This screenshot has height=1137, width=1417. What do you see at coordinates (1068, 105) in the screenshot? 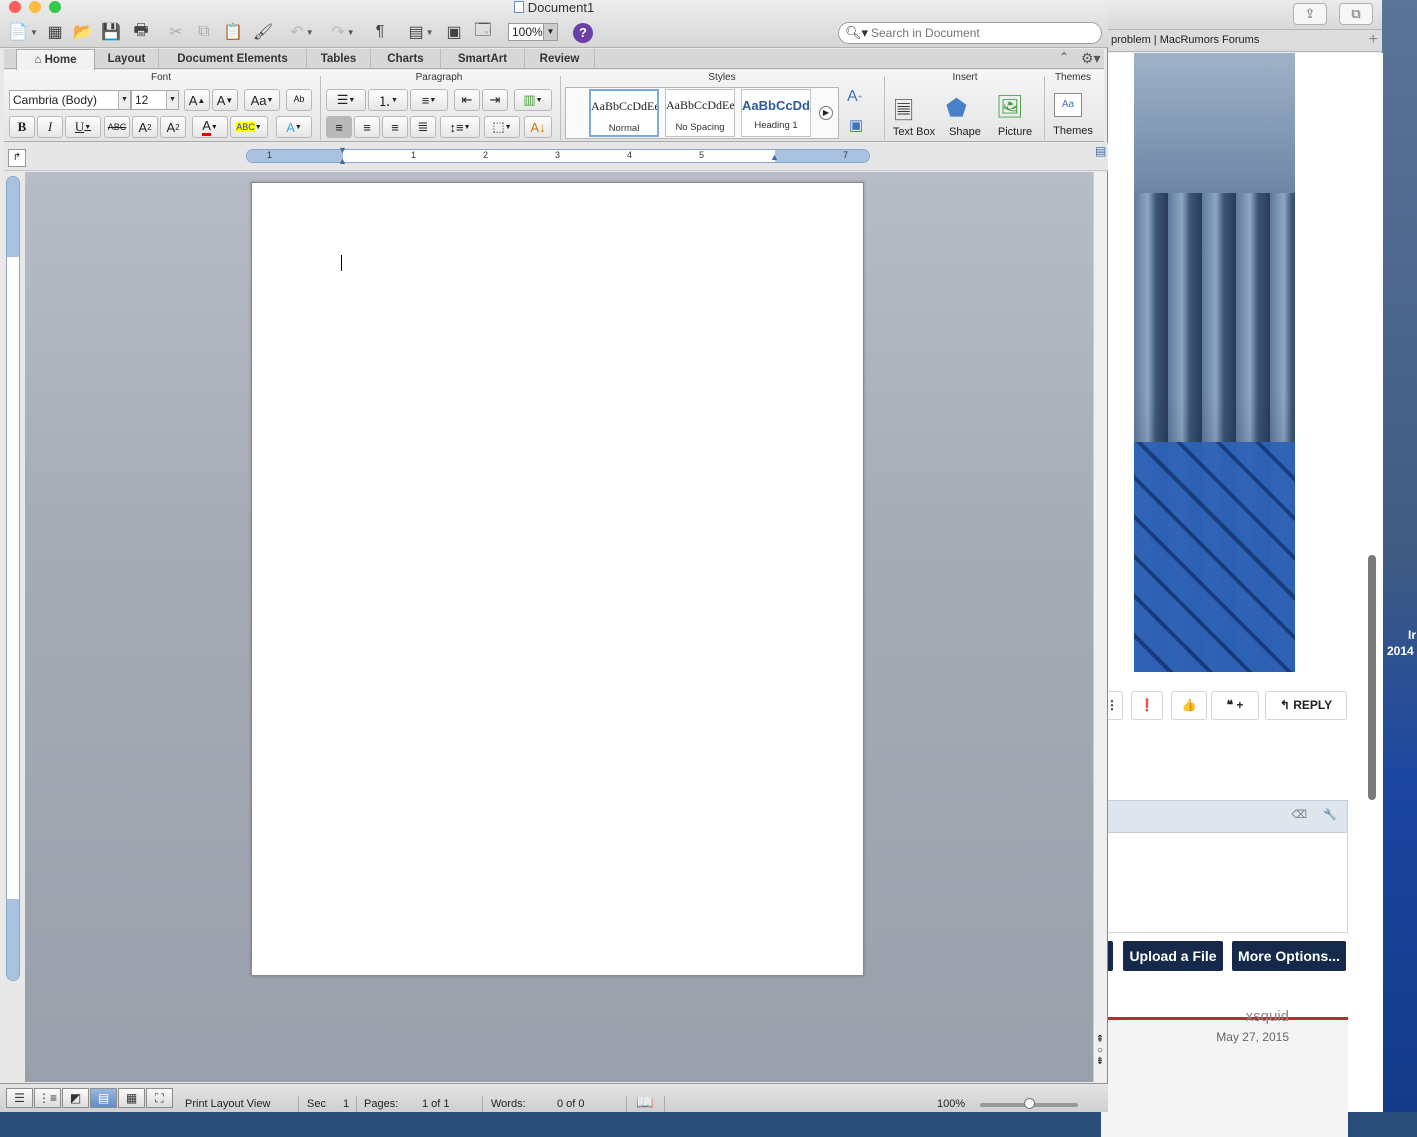
I see `themes-icon: Aa` at bounding box center [1068, 105].